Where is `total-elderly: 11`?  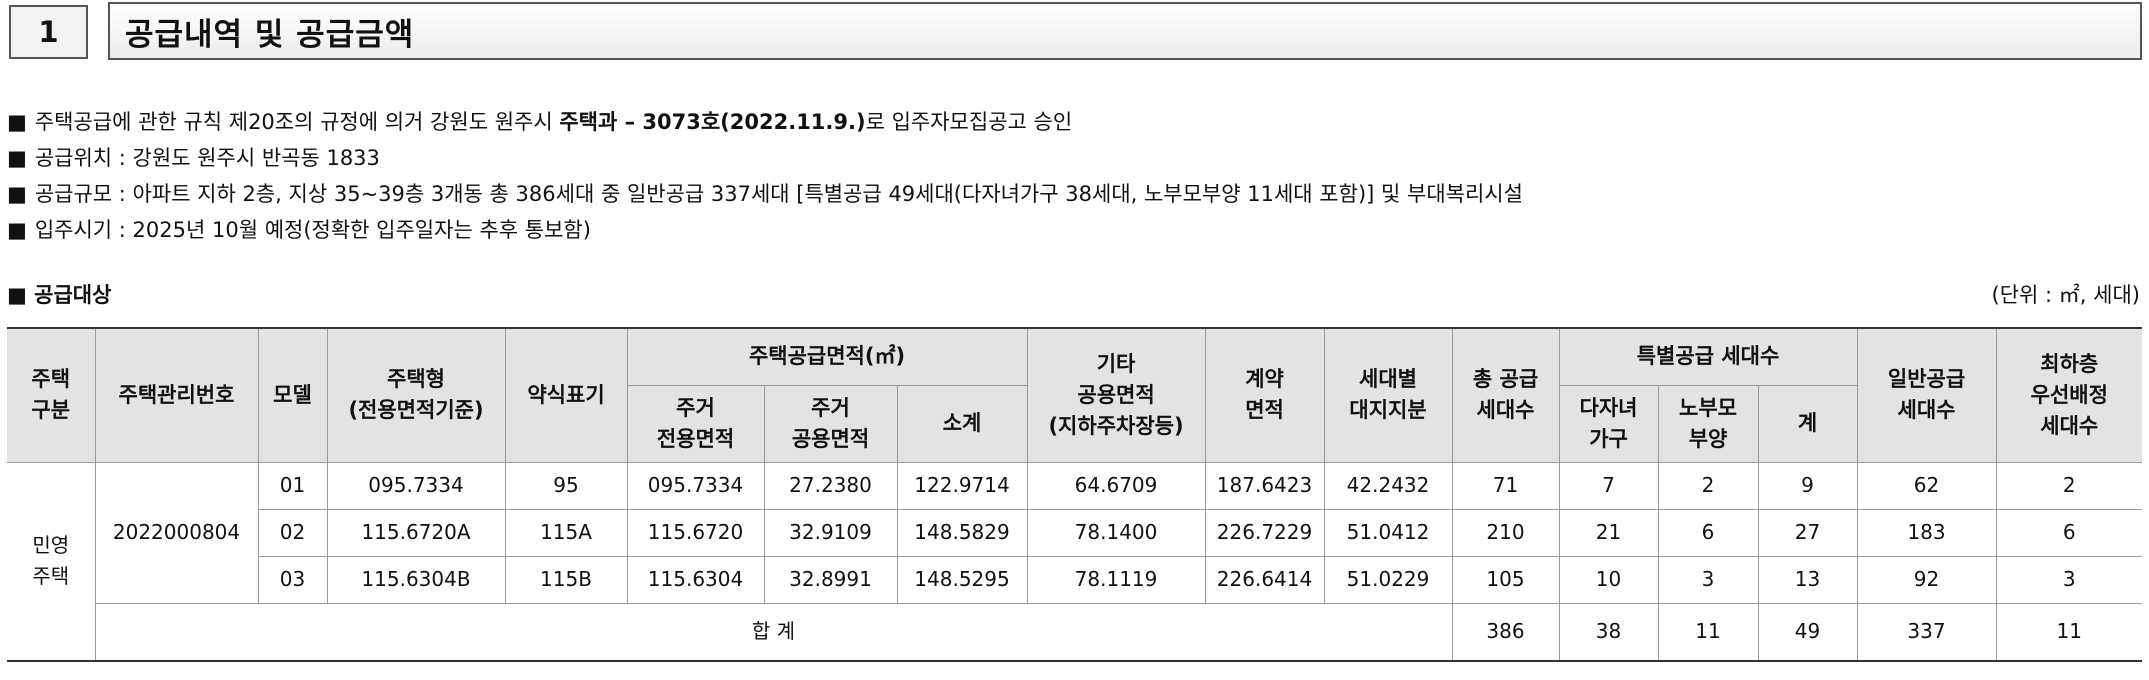 total-elderly: 11 is located at coordinates (1708, 632).